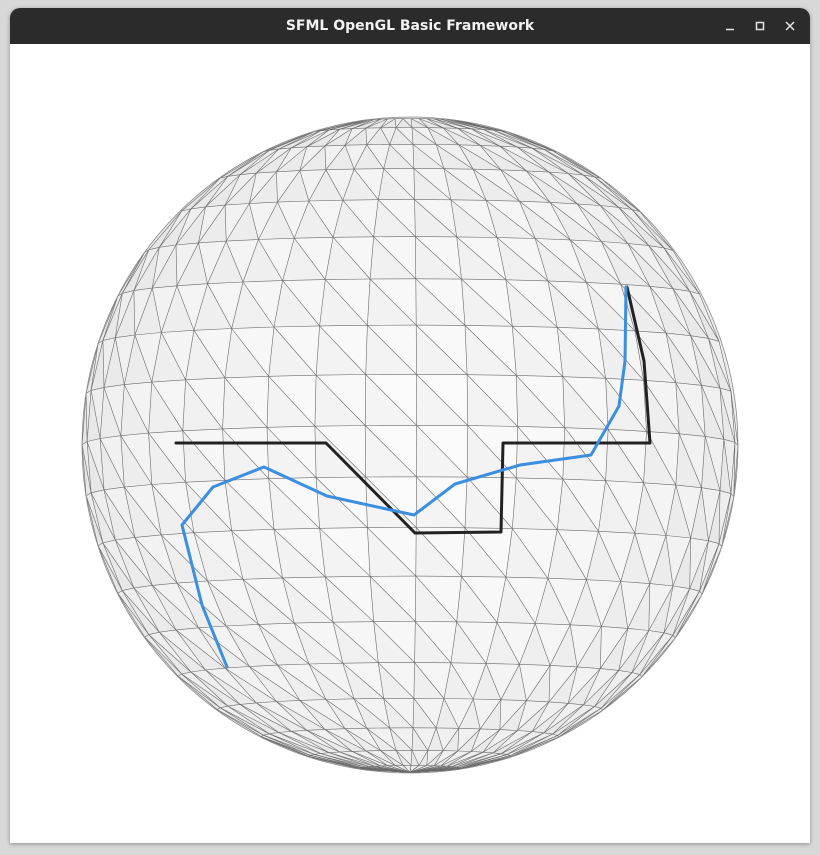 This screenshot has height=855, width=820. What do you see at coordinates (730, 29) in the screenshot?
I see `minimize-icon` at bounding box center [730, 29].